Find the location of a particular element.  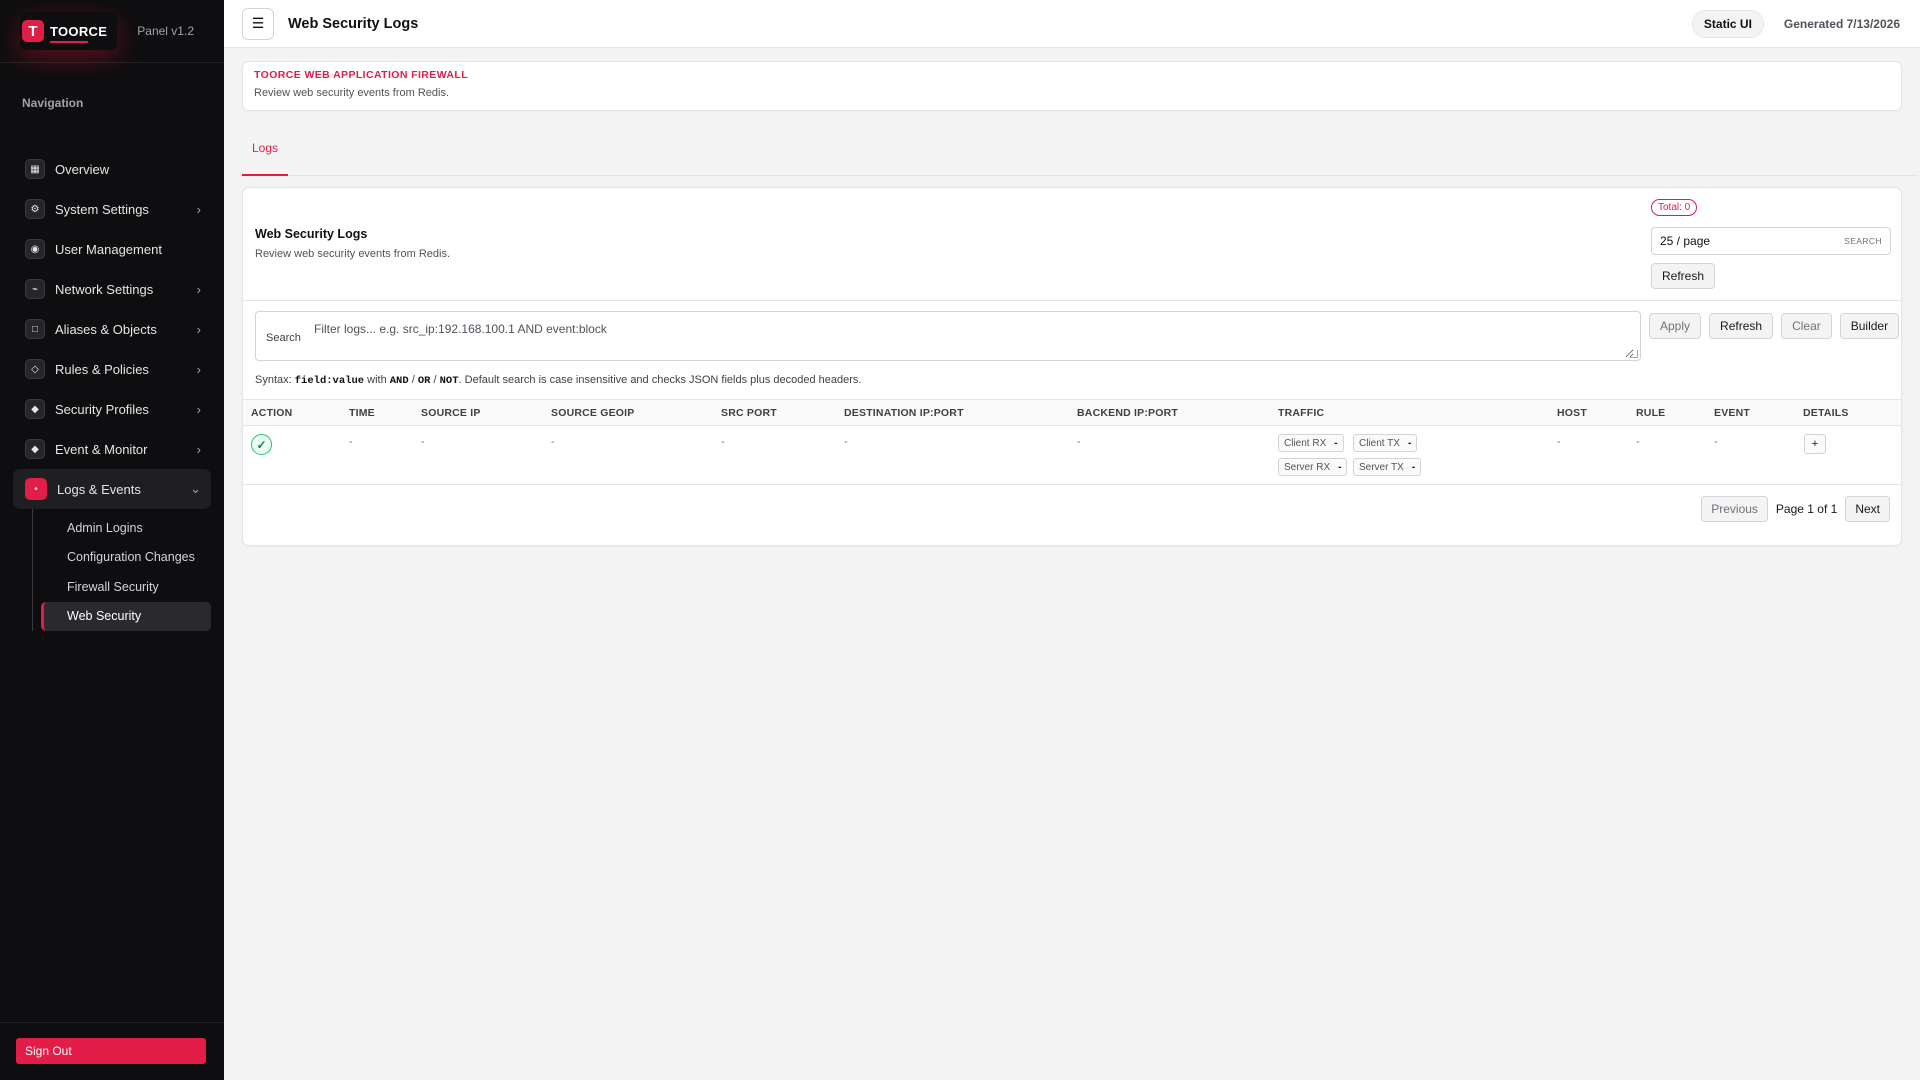

allow-check-icon: ✓ is located at coordinates (261, 444).